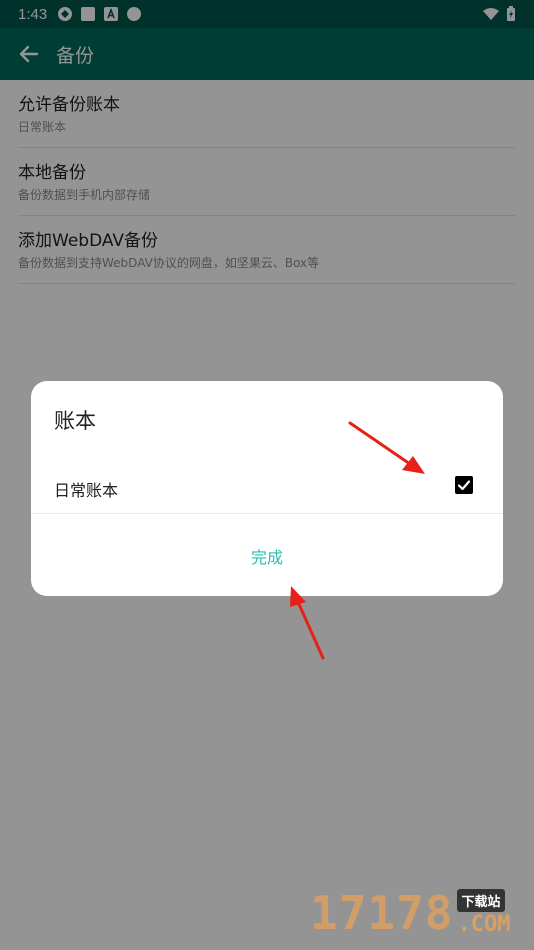 The width and height of the screenshot is (534, 950). Describe the element at coordinates (484, 924) in the screenshot. I see `watermark-suffix: .COM` at that location.